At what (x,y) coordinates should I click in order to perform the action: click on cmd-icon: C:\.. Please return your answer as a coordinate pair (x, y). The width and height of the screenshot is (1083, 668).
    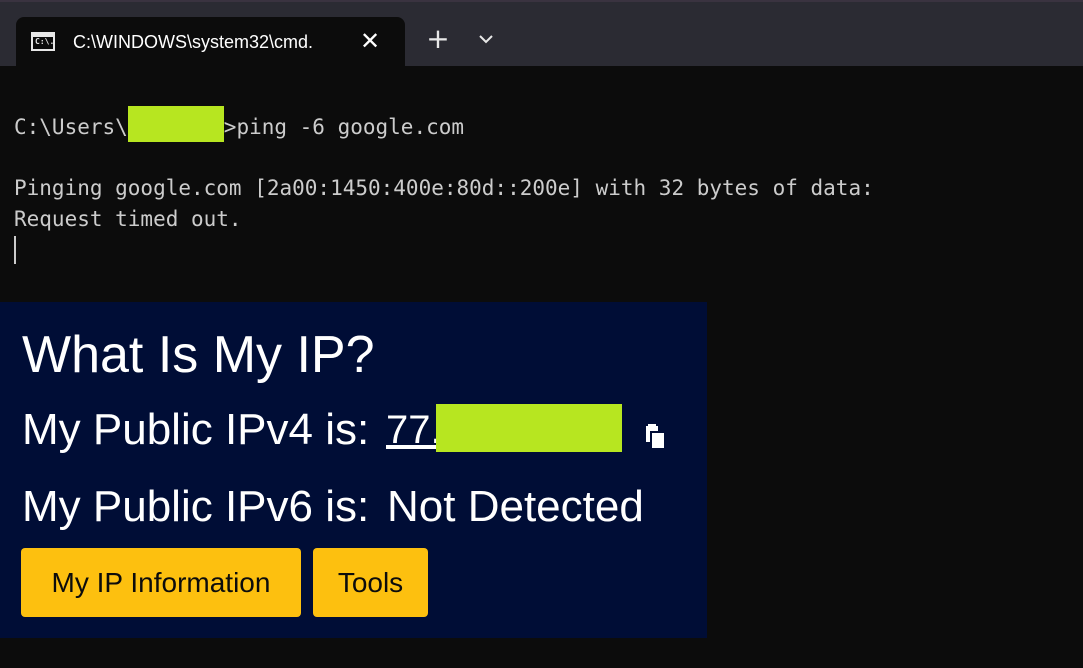
    Looking at the image, I should click on (43, 41).